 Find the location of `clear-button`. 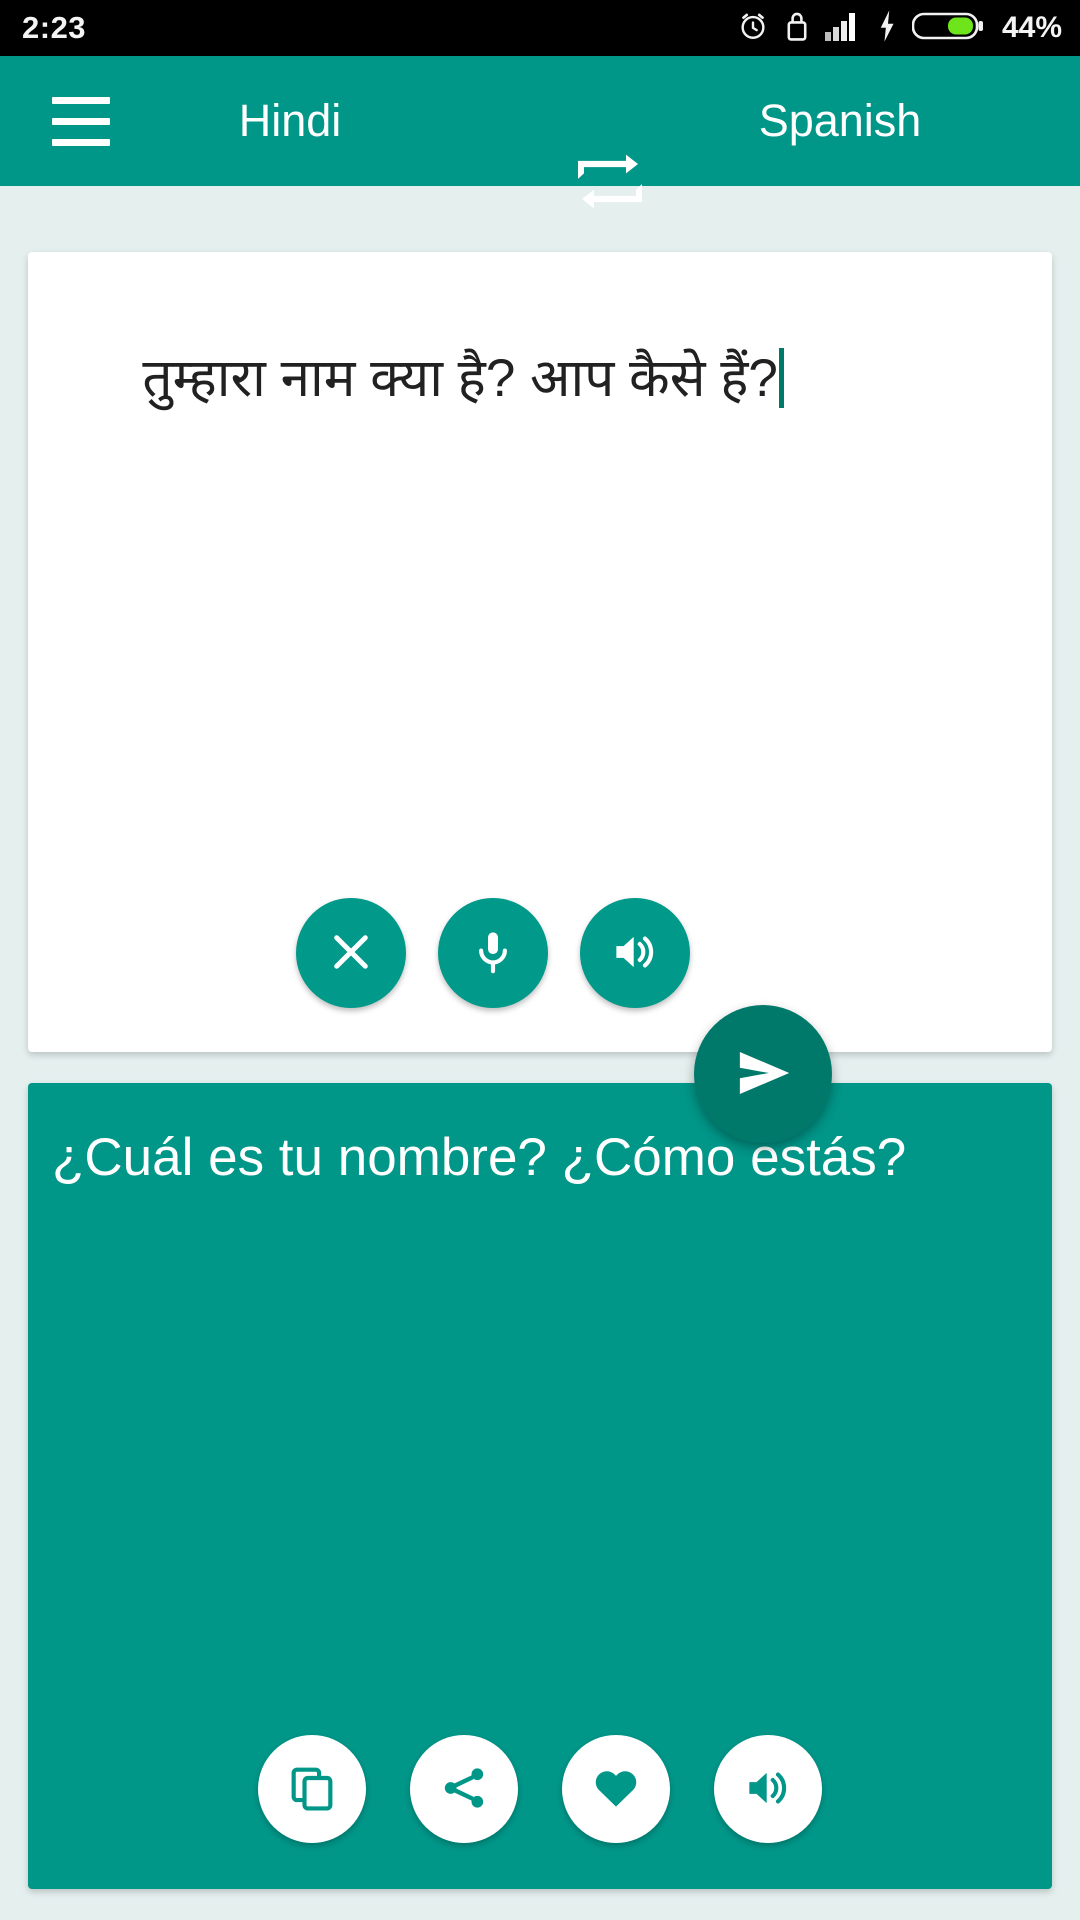

clear-button is located at coordinates (351, 953).